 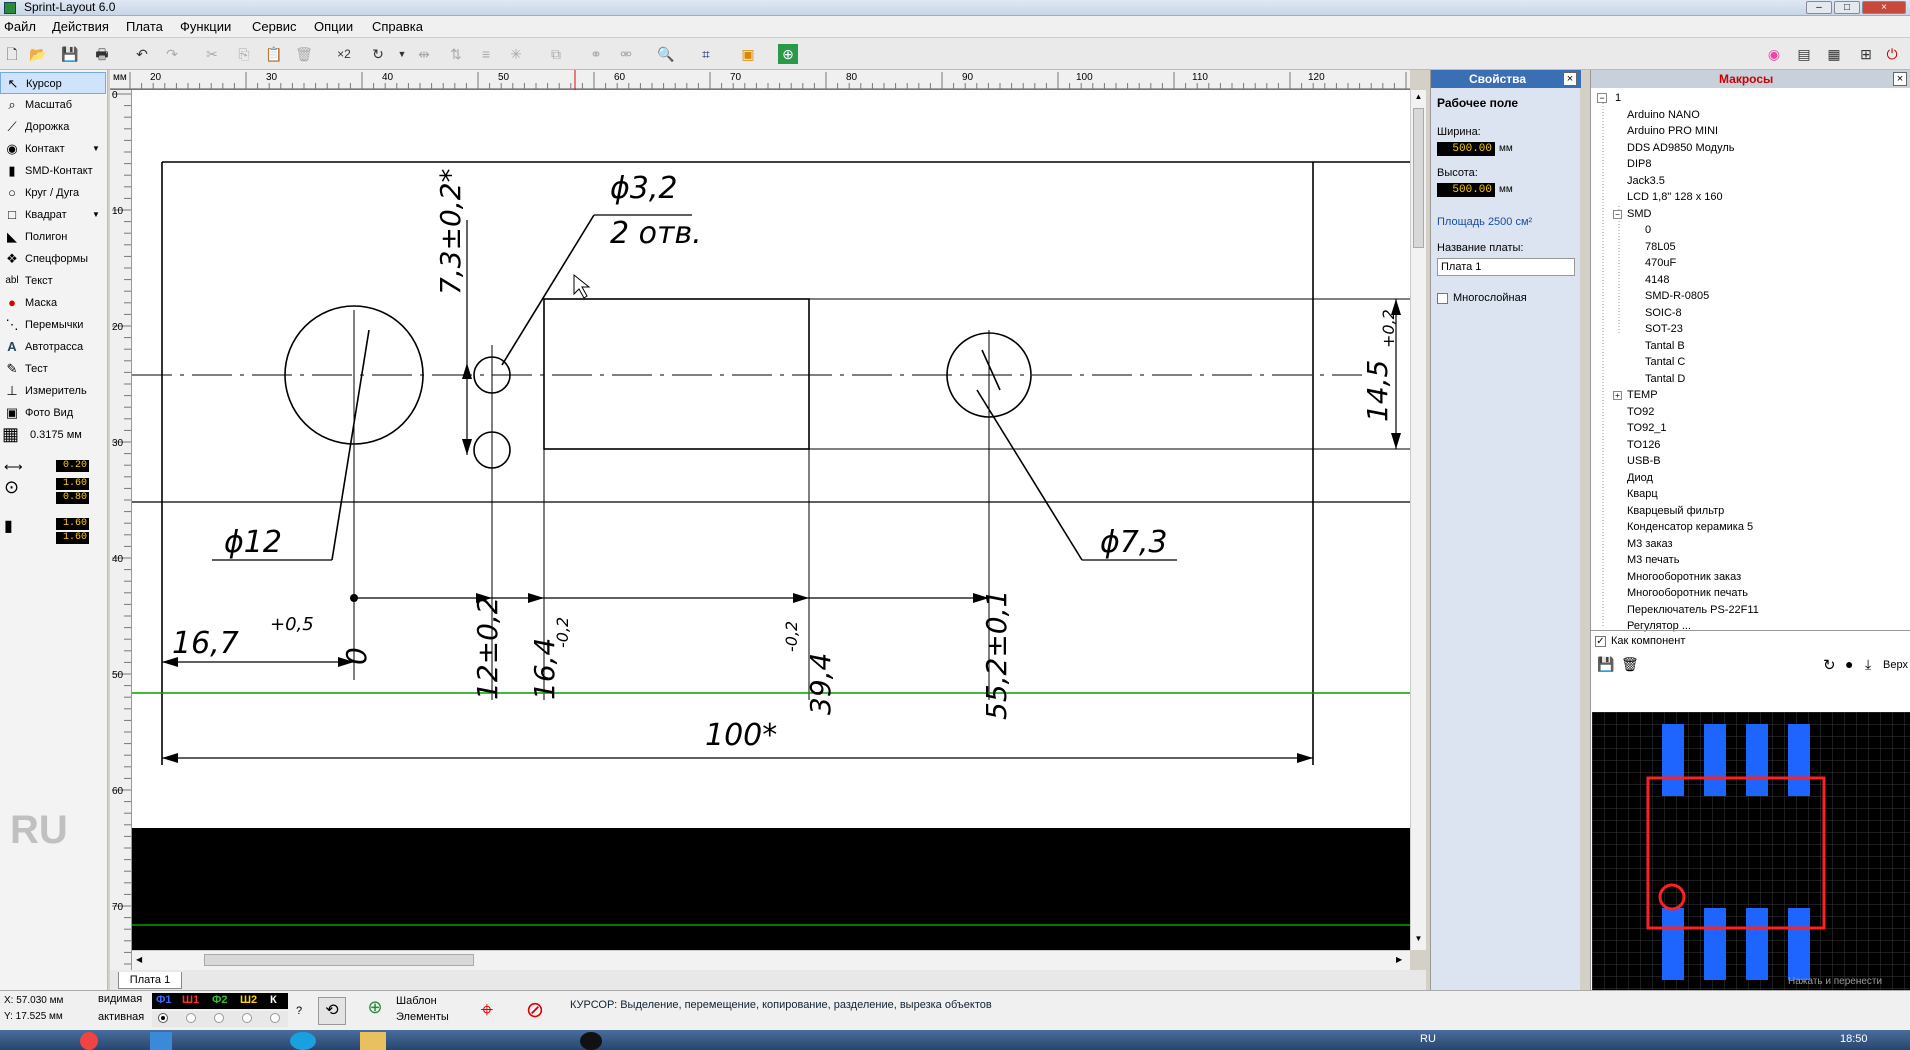 What do you see at coordinates (53, 259) in the screenshot?
I see `tool-special-shapes: ❖ Спецформы` at bounding box center [53, 259].